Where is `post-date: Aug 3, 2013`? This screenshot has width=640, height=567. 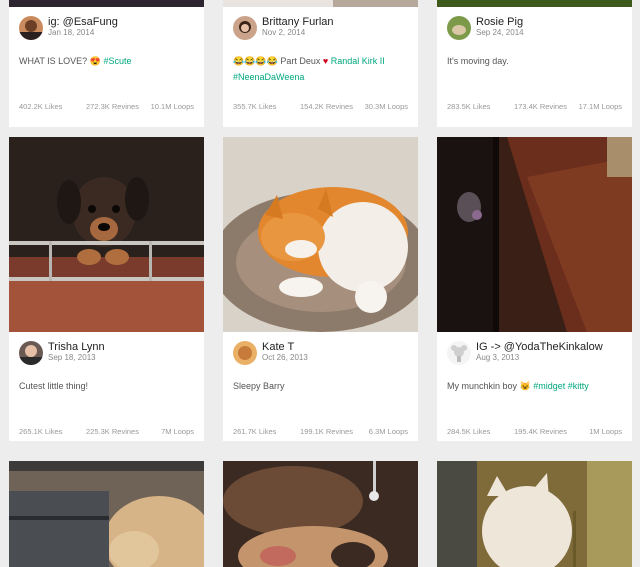 post-date: Aug 3, 2013 is located at coordinates (498, 357).